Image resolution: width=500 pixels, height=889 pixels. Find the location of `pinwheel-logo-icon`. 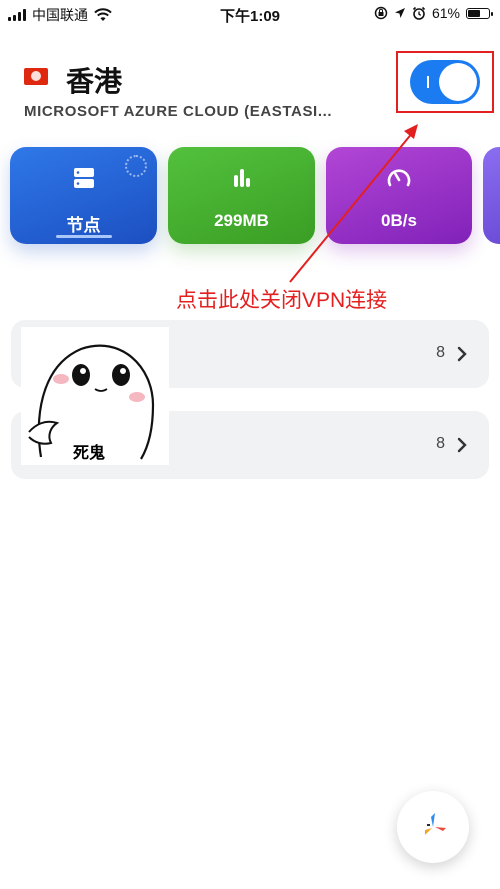

pinwheel-logo-icon is located at coordinates (435, 824).